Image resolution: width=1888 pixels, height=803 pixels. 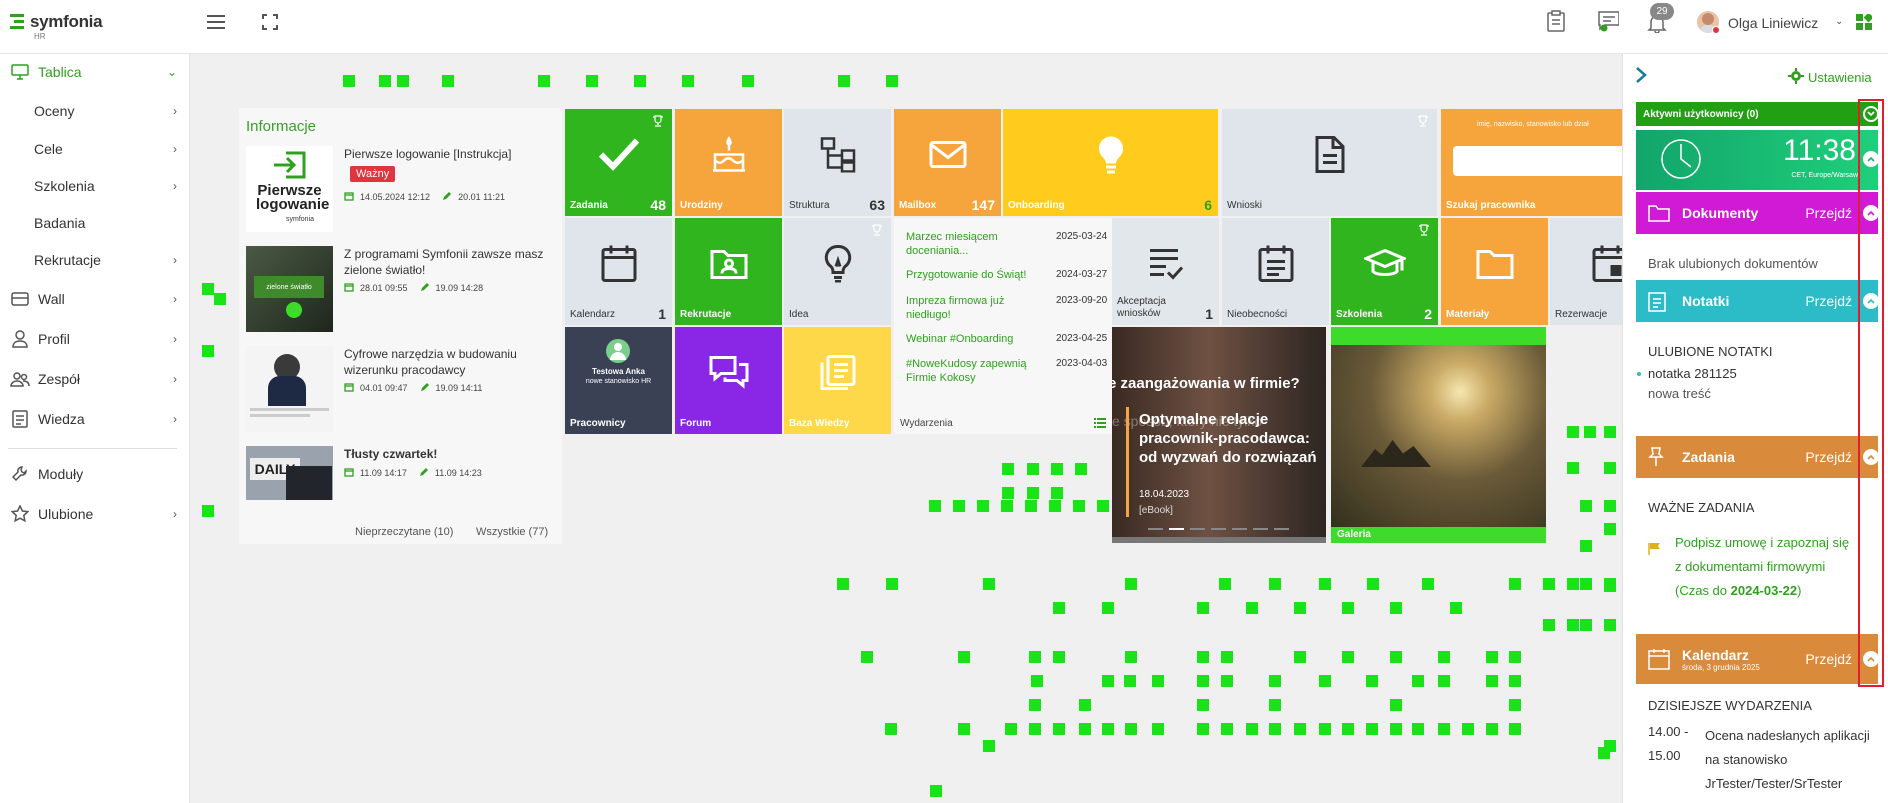 I want to click on tile-akceptacja-wnioskow: Akceptacja wniosków 1, so click(x=1165, y=271).